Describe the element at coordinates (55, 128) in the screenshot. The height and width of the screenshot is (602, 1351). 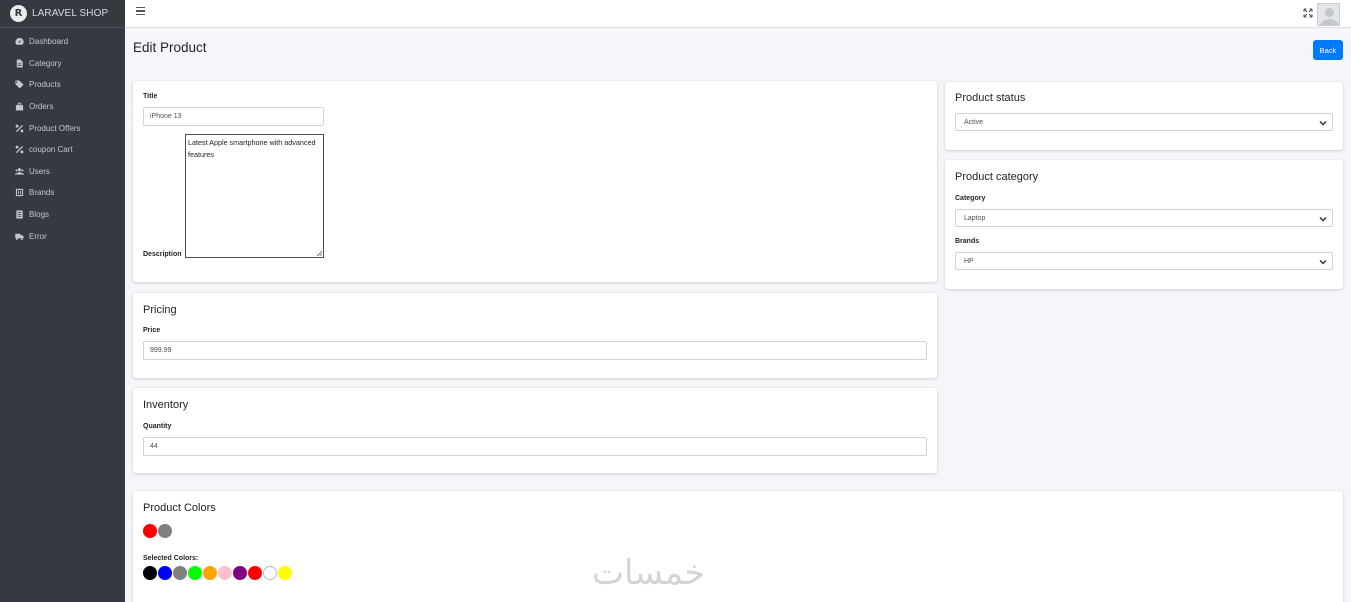
I see `sidebar-item-label: Product Offers` at that location.